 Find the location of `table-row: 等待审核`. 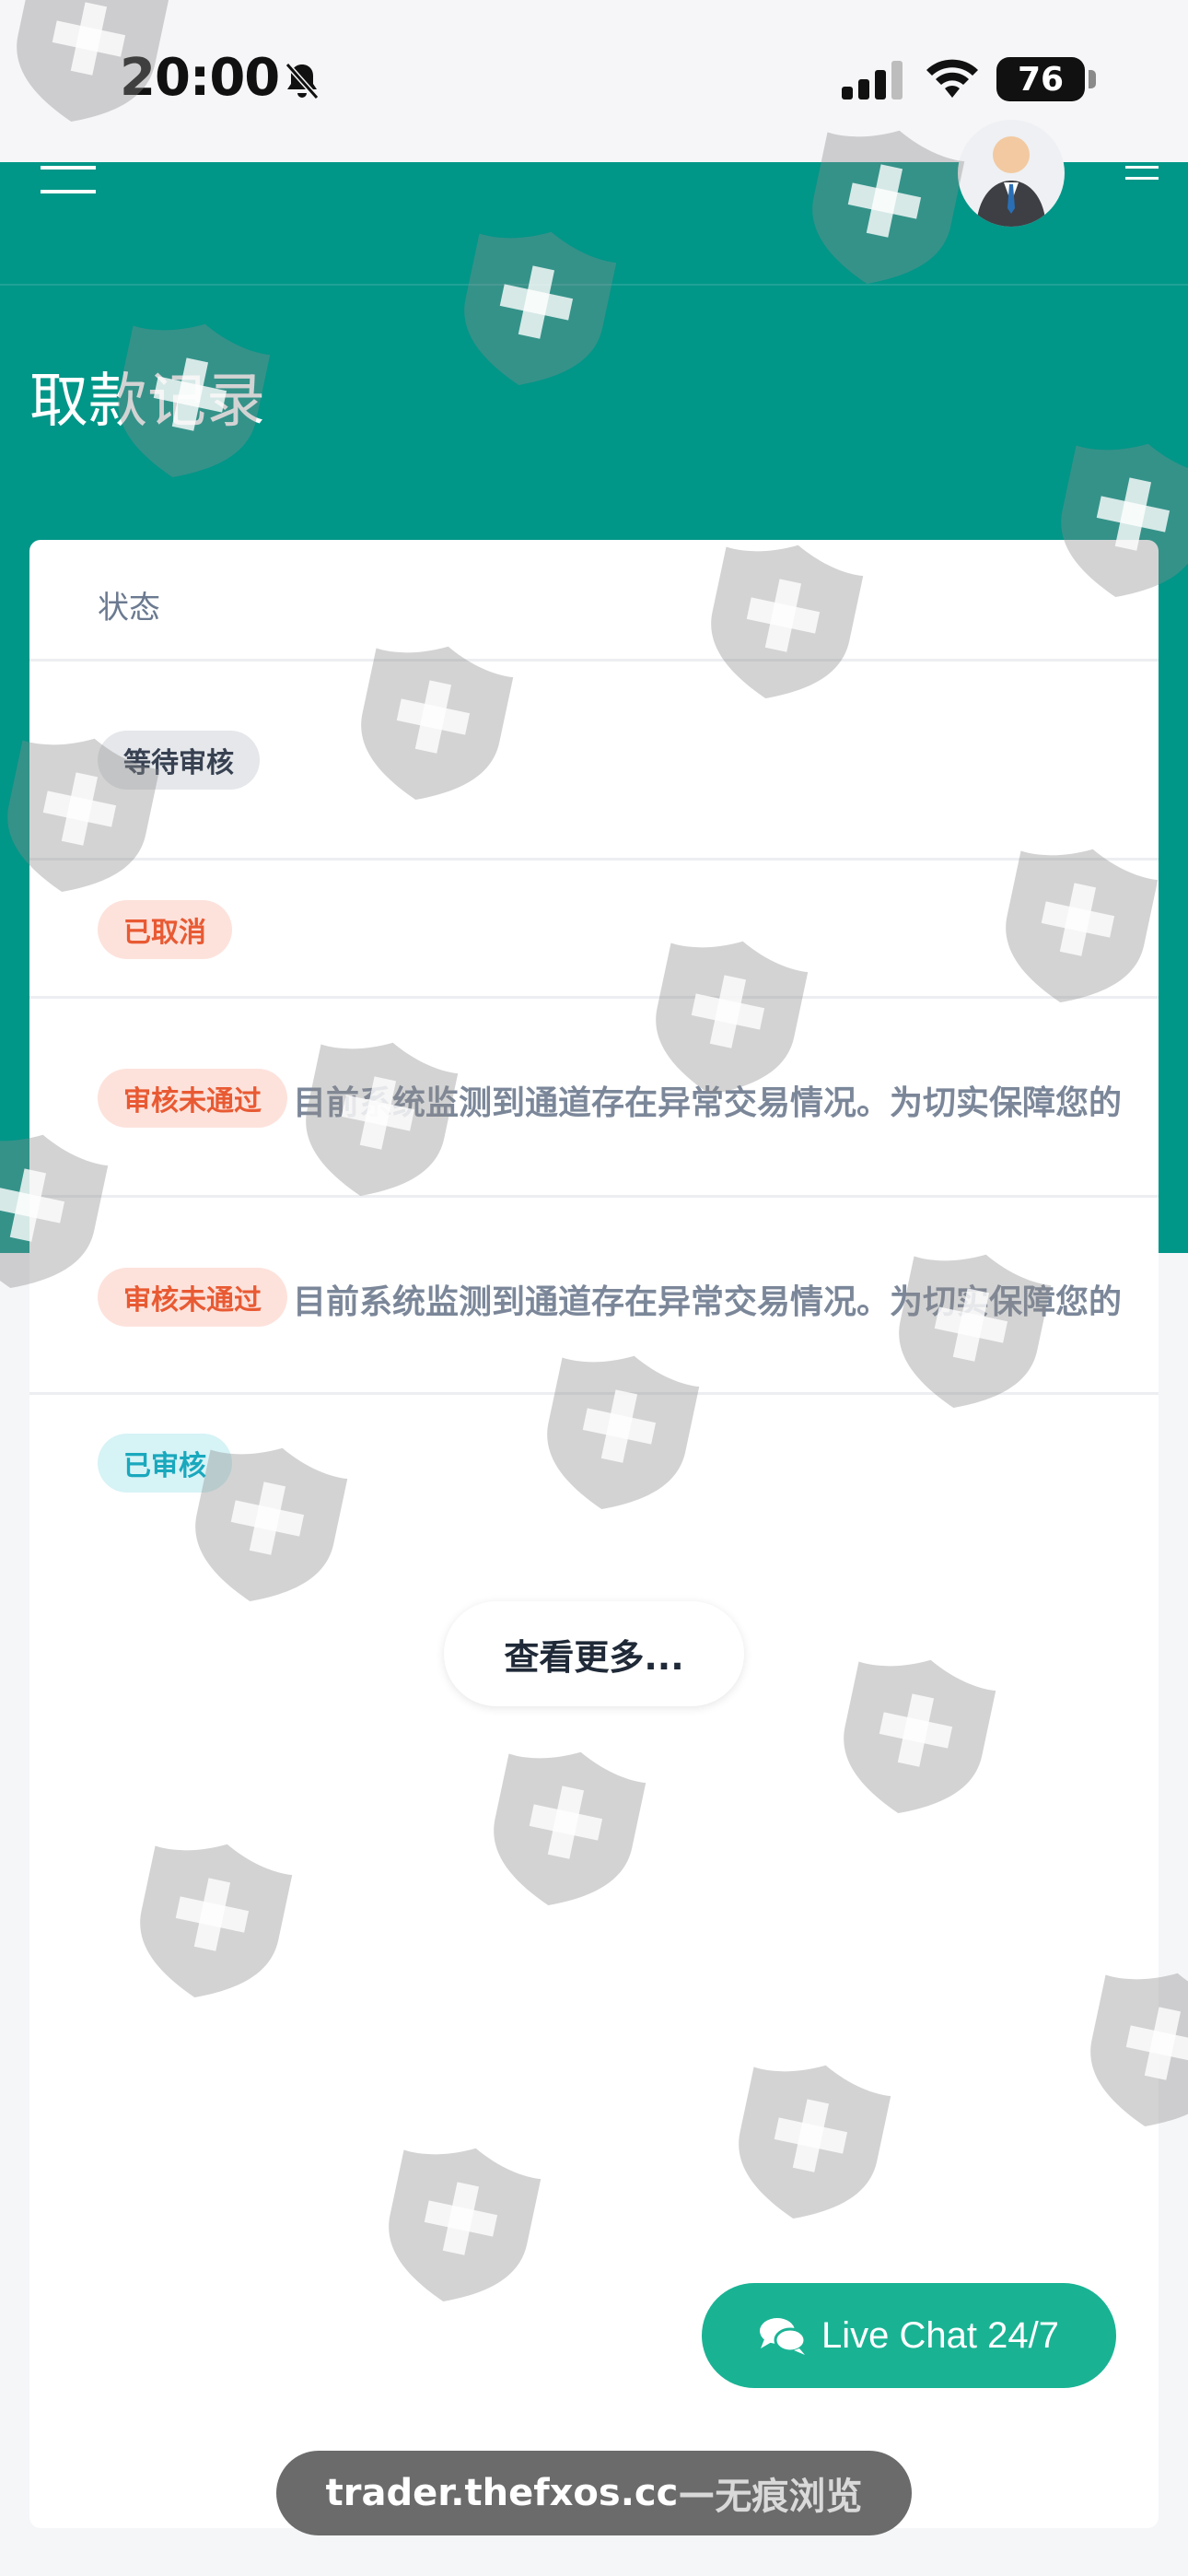

table-row: 等待审核 is located at coordinates (594, 762).